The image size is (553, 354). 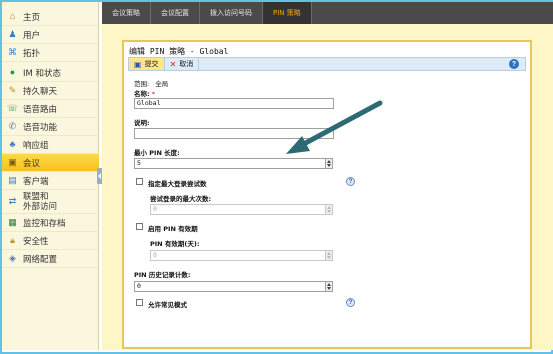 I want to click on sidebar-item-topology: ⌘ 拓扑, so click(x=50, y=53).